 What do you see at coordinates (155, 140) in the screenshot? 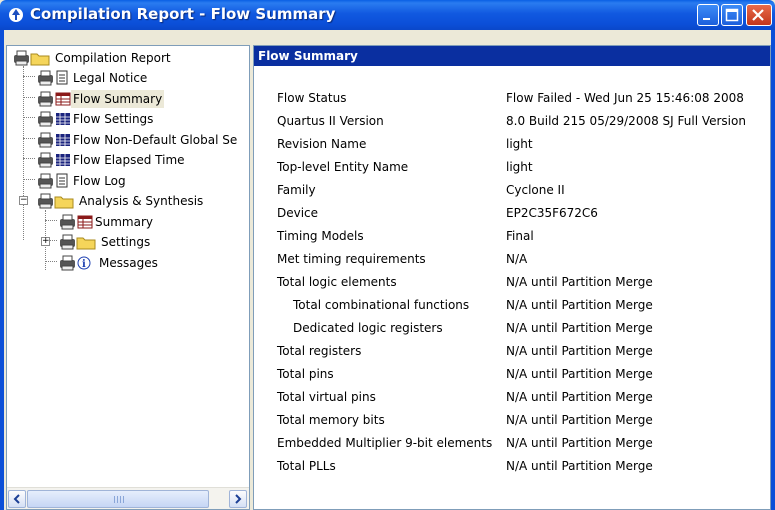
I see `tree-item-label: Flow Non-Default Global Se` at bounding box center [155, 140].